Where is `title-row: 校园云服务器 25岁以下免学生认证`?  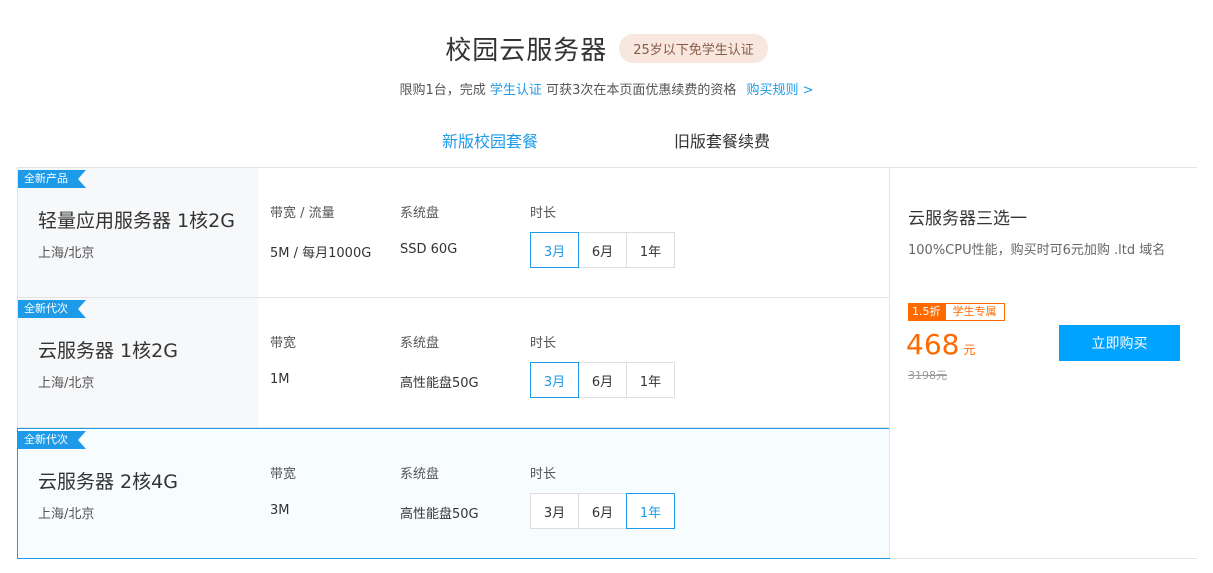 title-row: 校园云服务器 25岁以下免学生认证 is located at coordinates (606, 48).